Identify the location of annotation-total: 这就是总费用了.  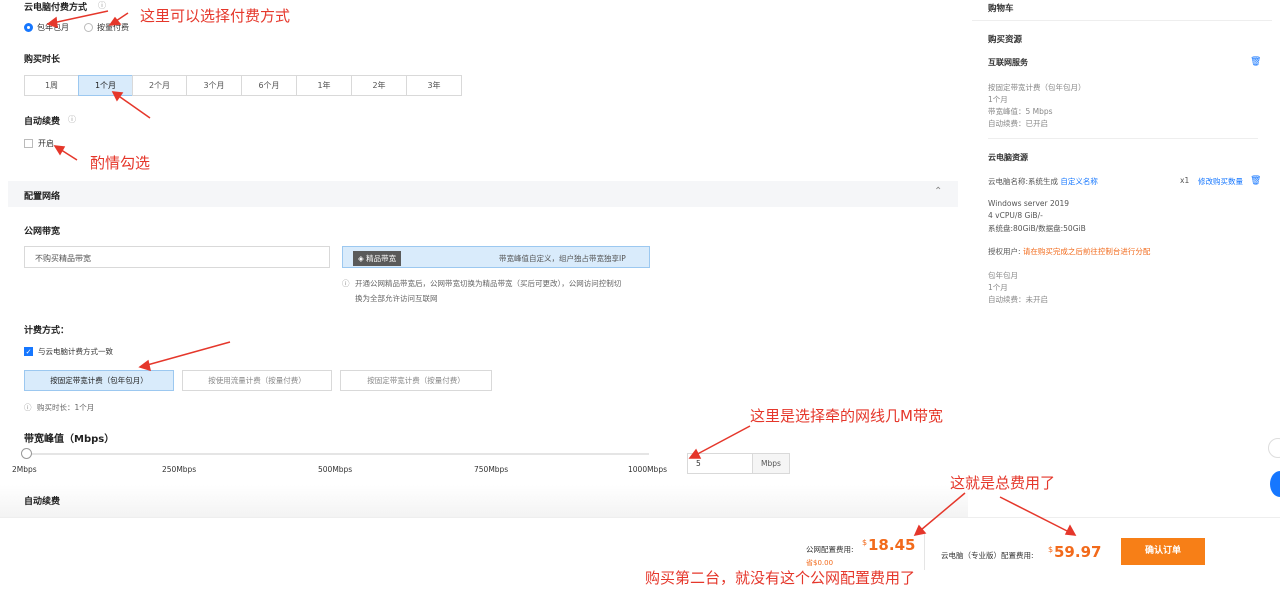
(1003, 483).